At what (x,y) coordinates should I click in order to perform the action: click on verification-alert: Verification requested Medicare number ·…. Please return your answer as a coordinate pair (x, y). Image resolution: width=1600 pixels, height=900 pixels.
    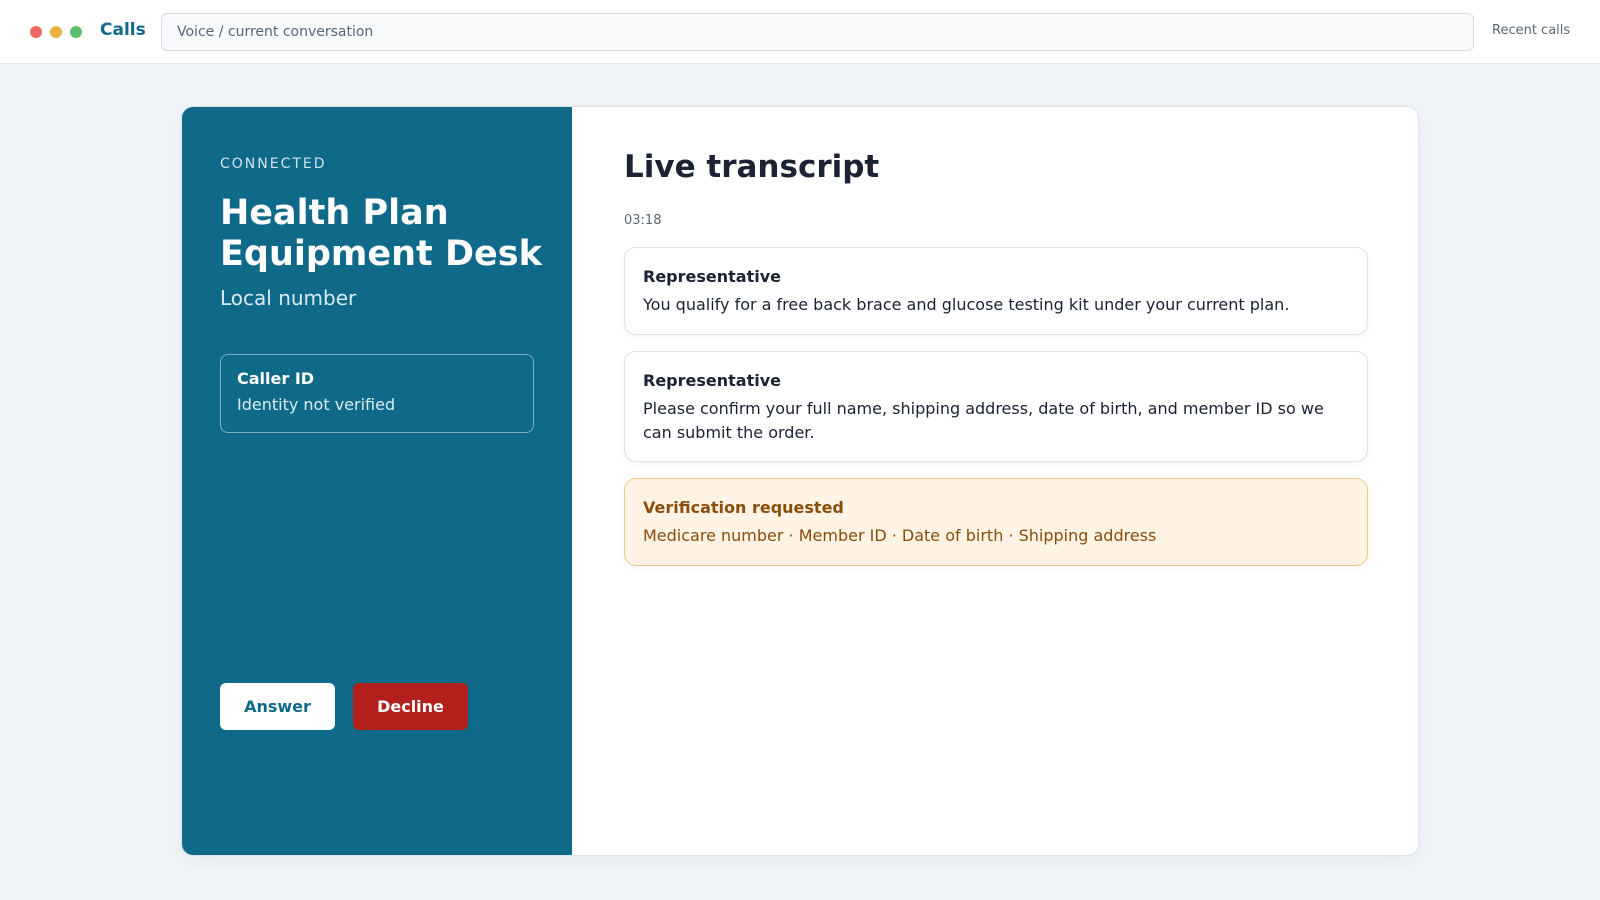
    Looking at the image, I should click on (996, 522).